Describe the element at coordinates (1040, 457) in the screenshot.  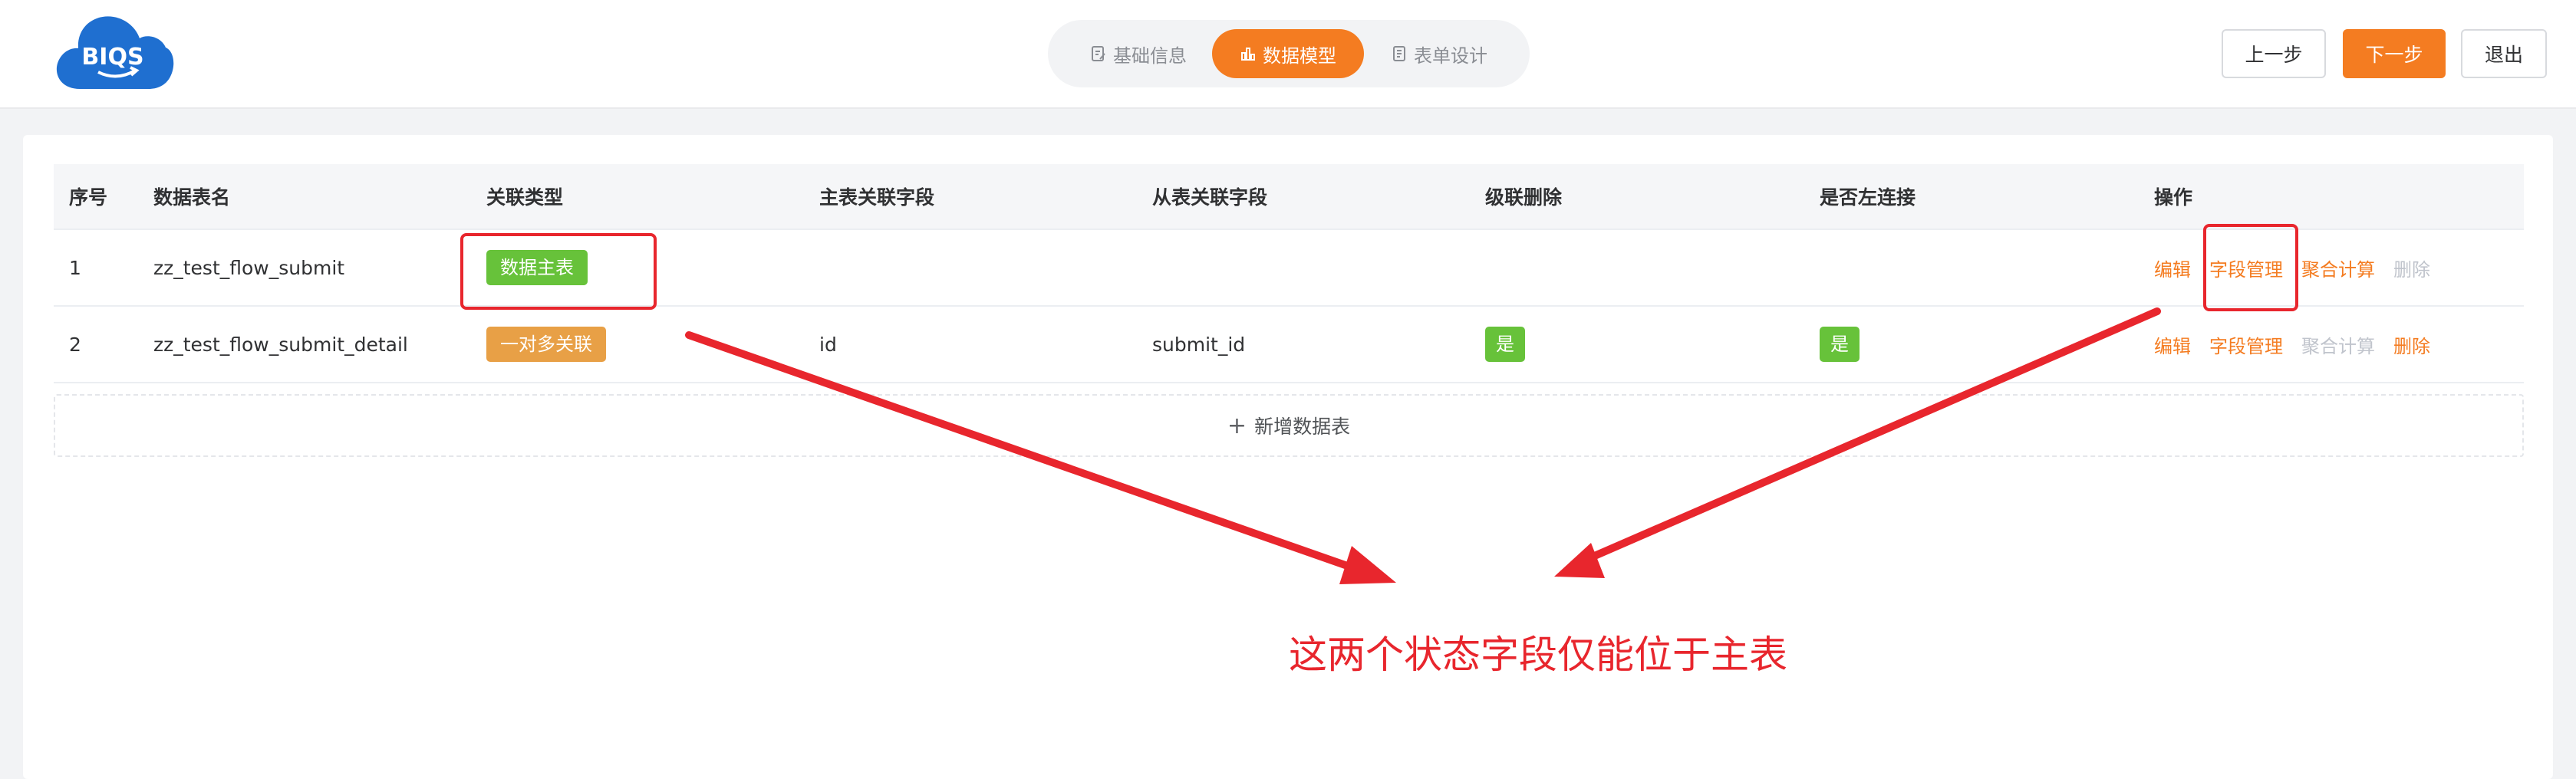
I see `arrow-left` at that location.